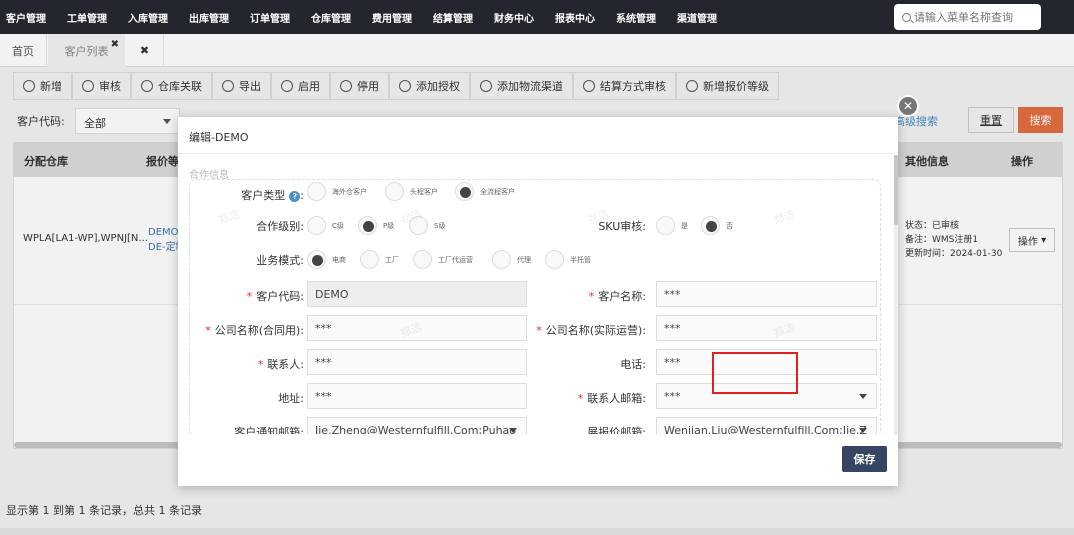 This screenshot has width=1074, height=535. I want to click on notify-email-select: Jie.Zheng@Westernfulfill.Com;Puhao, so click(417, 425).